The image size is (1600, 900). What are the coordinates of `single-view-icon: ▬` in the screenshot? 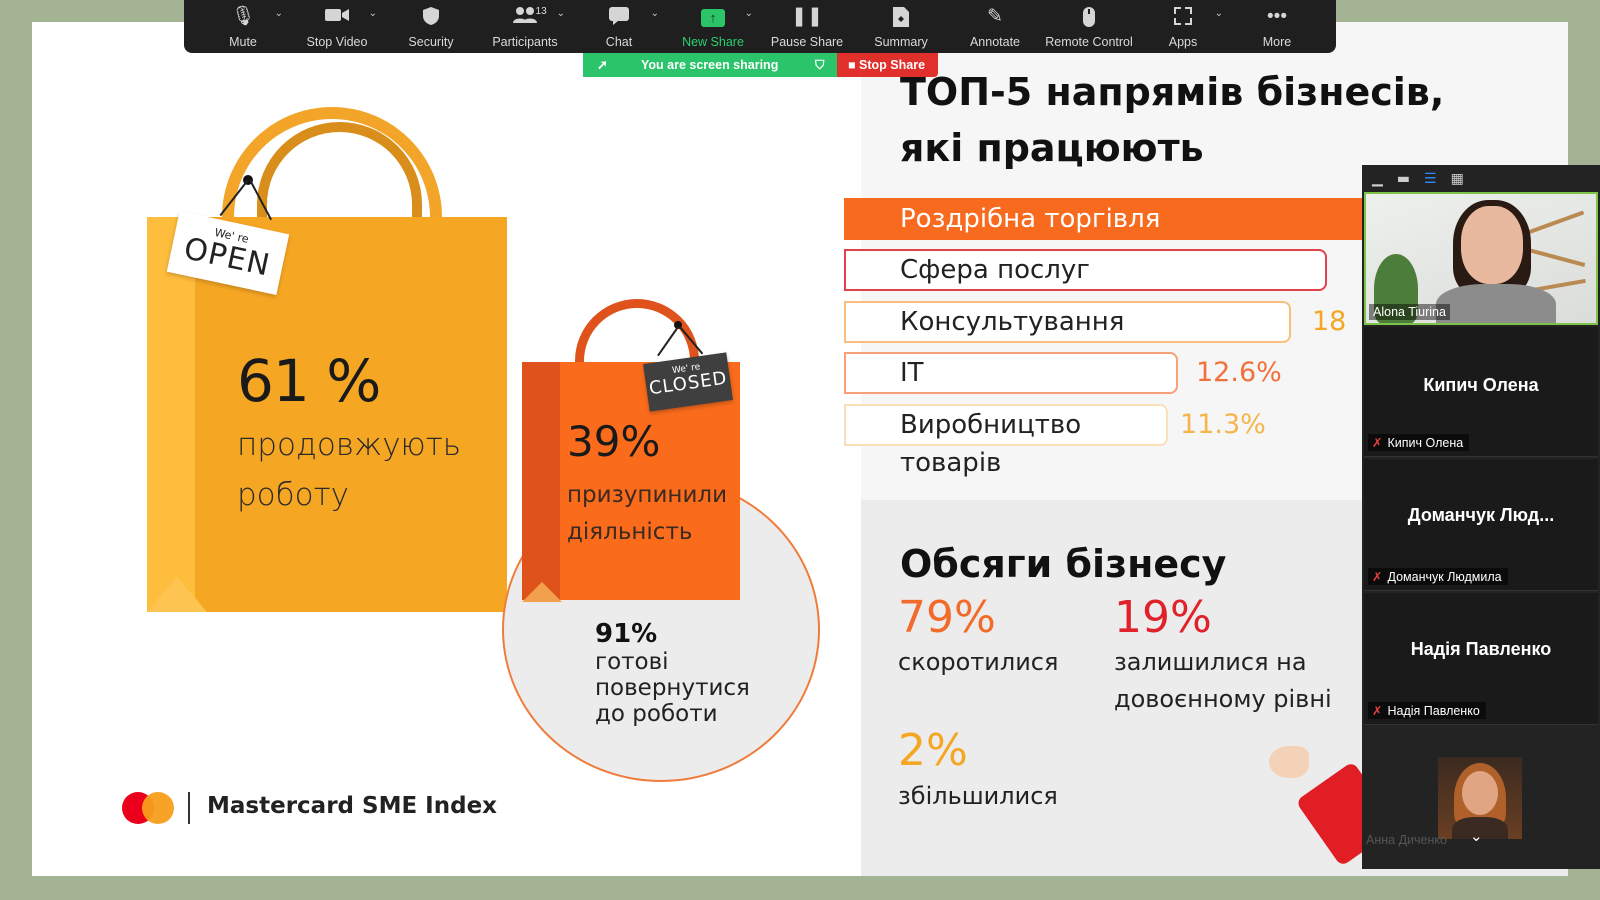 It's located at (1403, 179).